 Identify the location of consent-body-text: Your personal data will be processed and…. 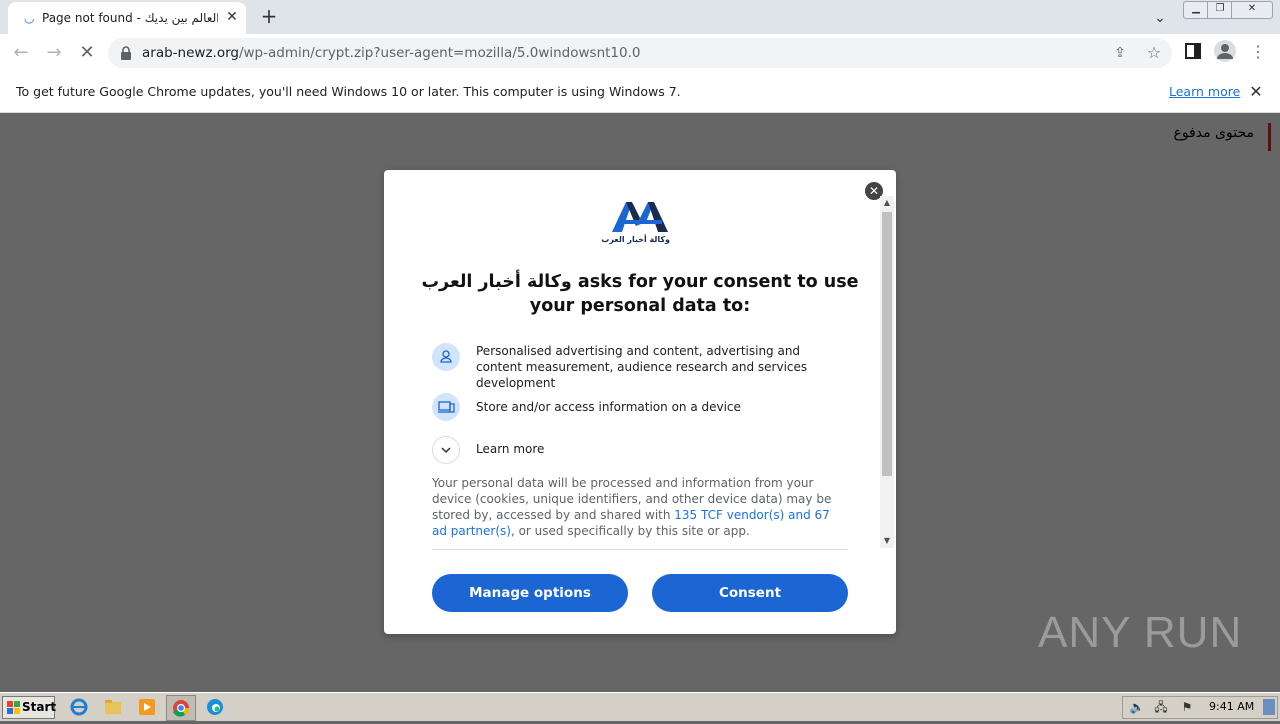
(632, 507).